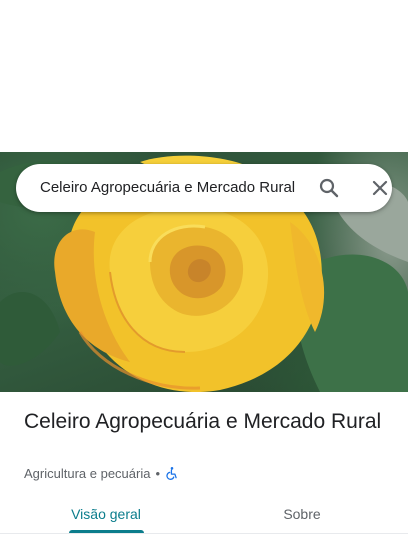 The height and width of the screenshot is (544, 408). I want to click on tab-about: Sobre, so click(302, 516).